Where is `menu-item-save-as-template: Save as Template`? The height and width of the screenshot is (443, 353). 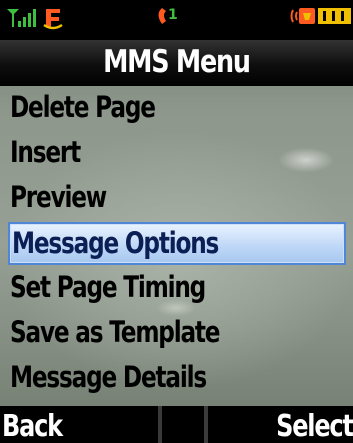
menu-item-save-as-template: Save as Template is located at coordinates (176, 333).